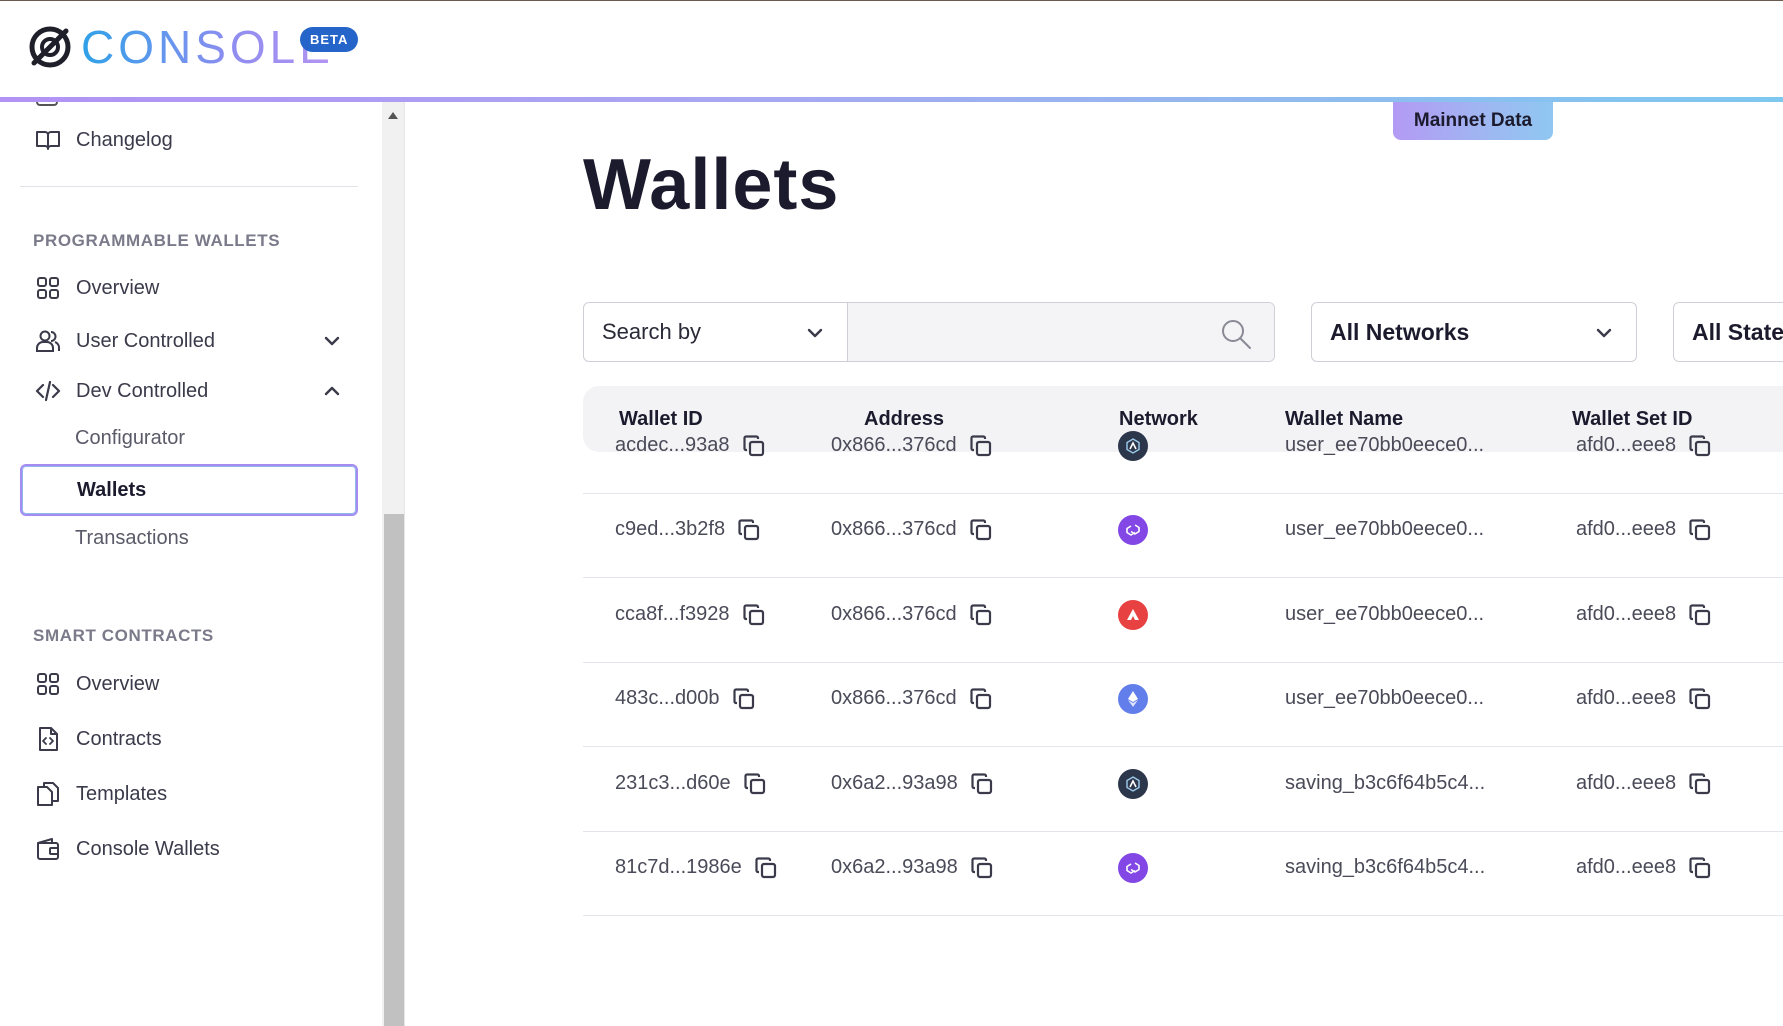  I want to click on sidebar-item-label: Console Wallets, so click(148, 848).